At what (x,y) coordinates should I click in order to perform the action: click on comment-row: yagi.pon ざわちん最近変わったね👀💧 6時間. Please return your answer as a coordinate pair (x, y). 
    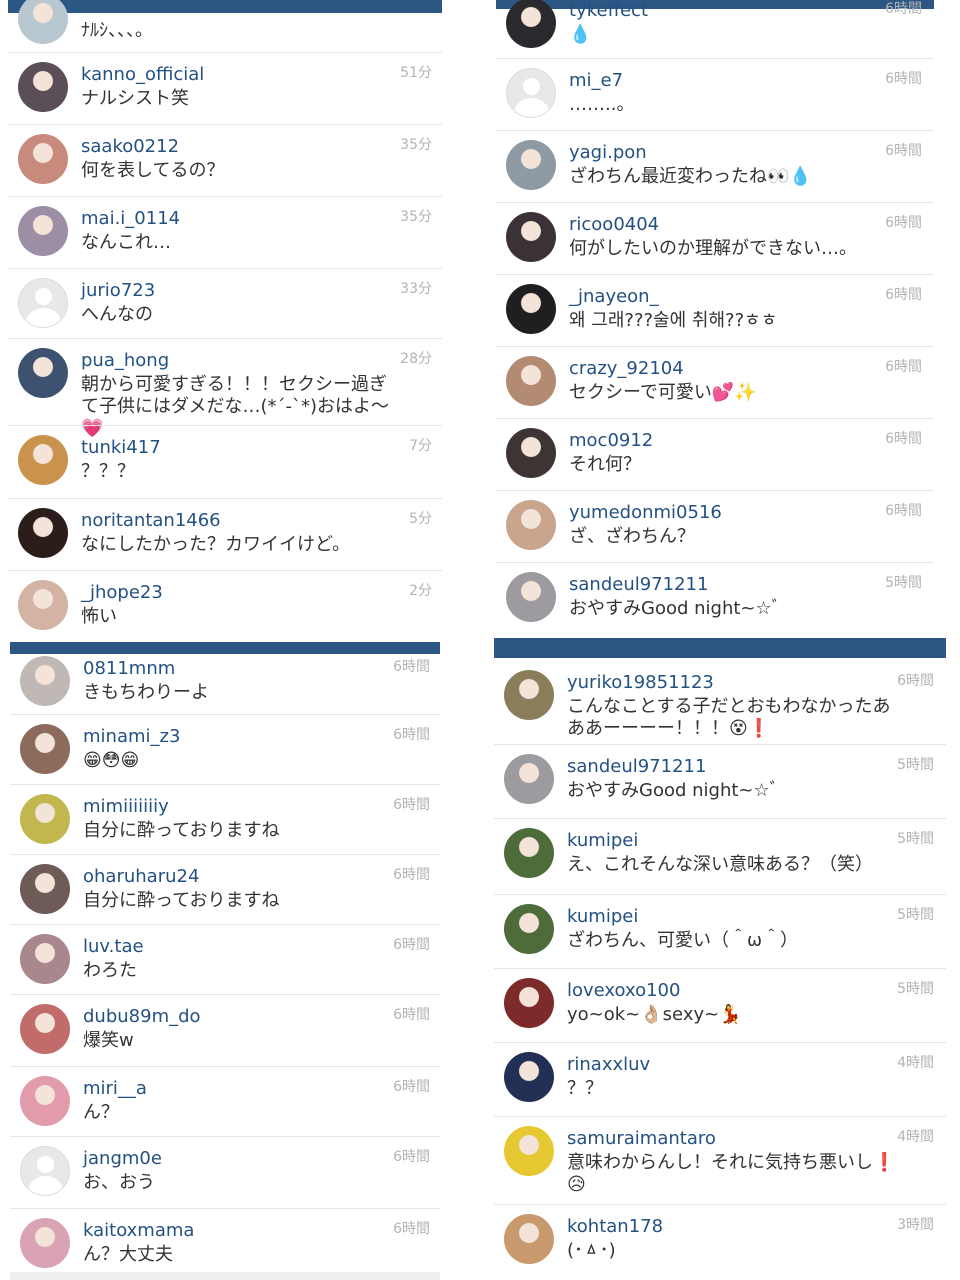
    Looking at the image, I should click on (715, 166).